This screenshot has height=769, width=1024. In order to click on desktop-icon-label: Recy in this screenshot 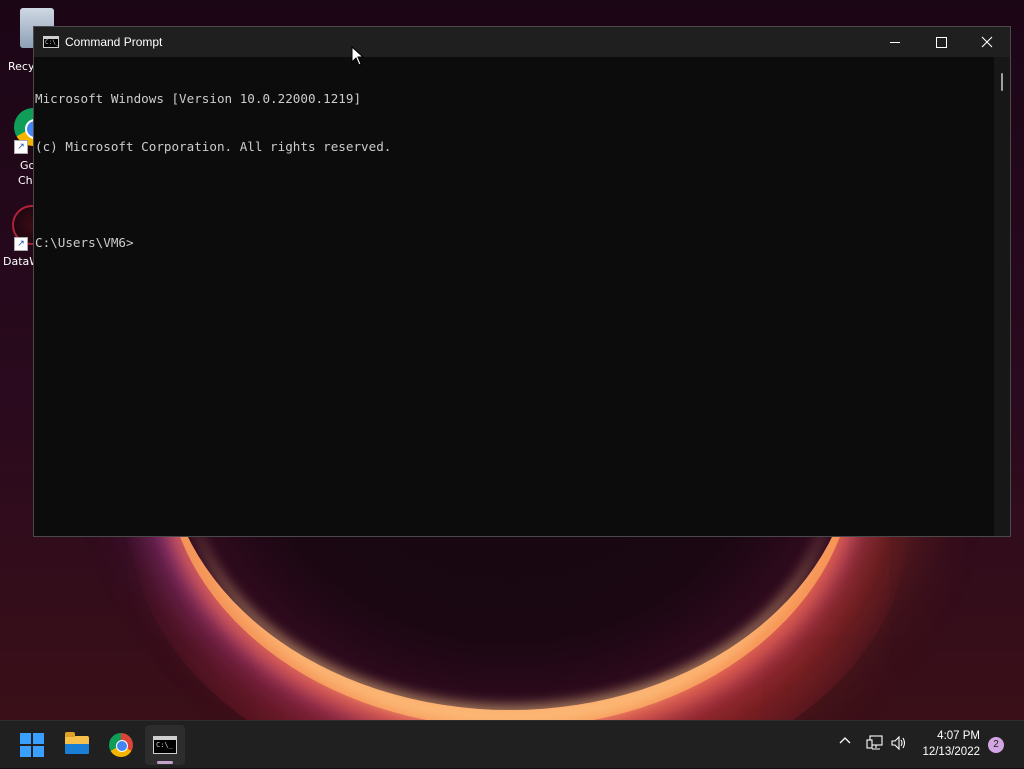, I will do `click(21, 66)`.